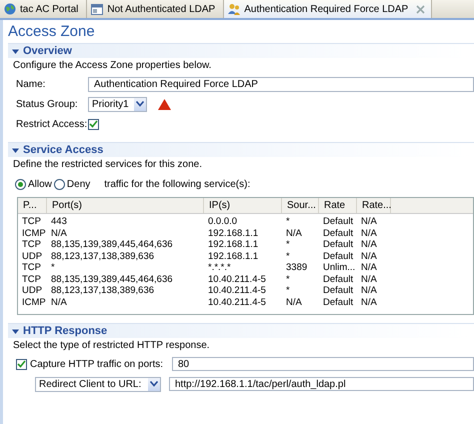  What do you see at coordinates (112, 66) in the screenshot?
I see `section-description: Configure the Access Zone properties below.` at bounding box center [112, 66].